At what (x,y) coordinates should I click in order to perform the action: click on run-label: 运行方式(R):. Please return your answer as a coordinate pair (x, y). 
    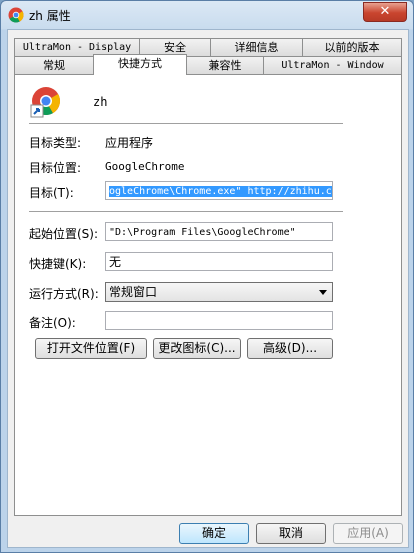
    Looking at the image, I should click on (64, 294).